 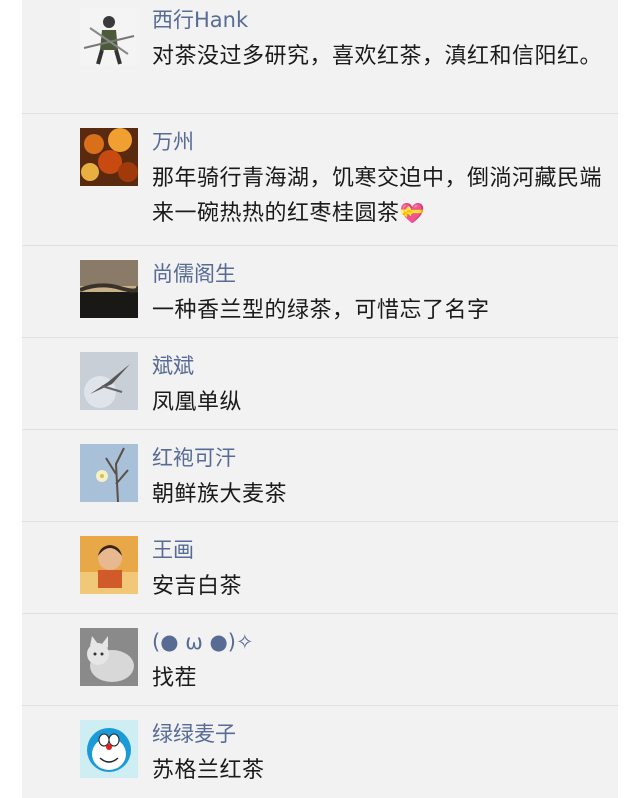 I want to click on commenter-name: 绿绿麦子, so click(x=194, y=734).